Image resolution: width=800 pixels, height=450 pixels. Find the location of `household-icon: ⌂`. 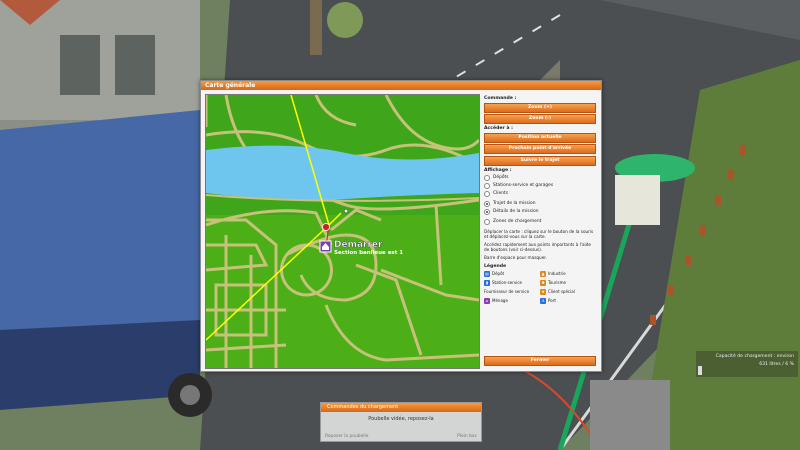

household-icon: ⌂ is located at coordinates (487, 300).